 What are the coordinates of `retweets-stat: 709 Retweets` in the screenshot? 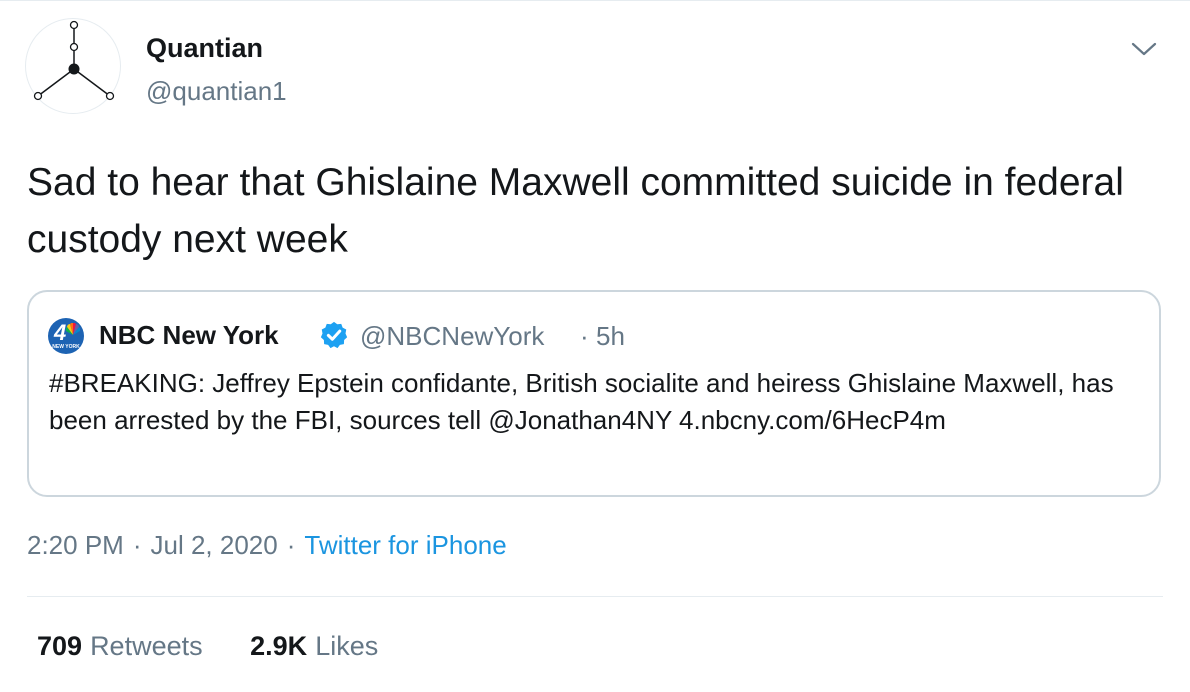 It's located at (120, 646).